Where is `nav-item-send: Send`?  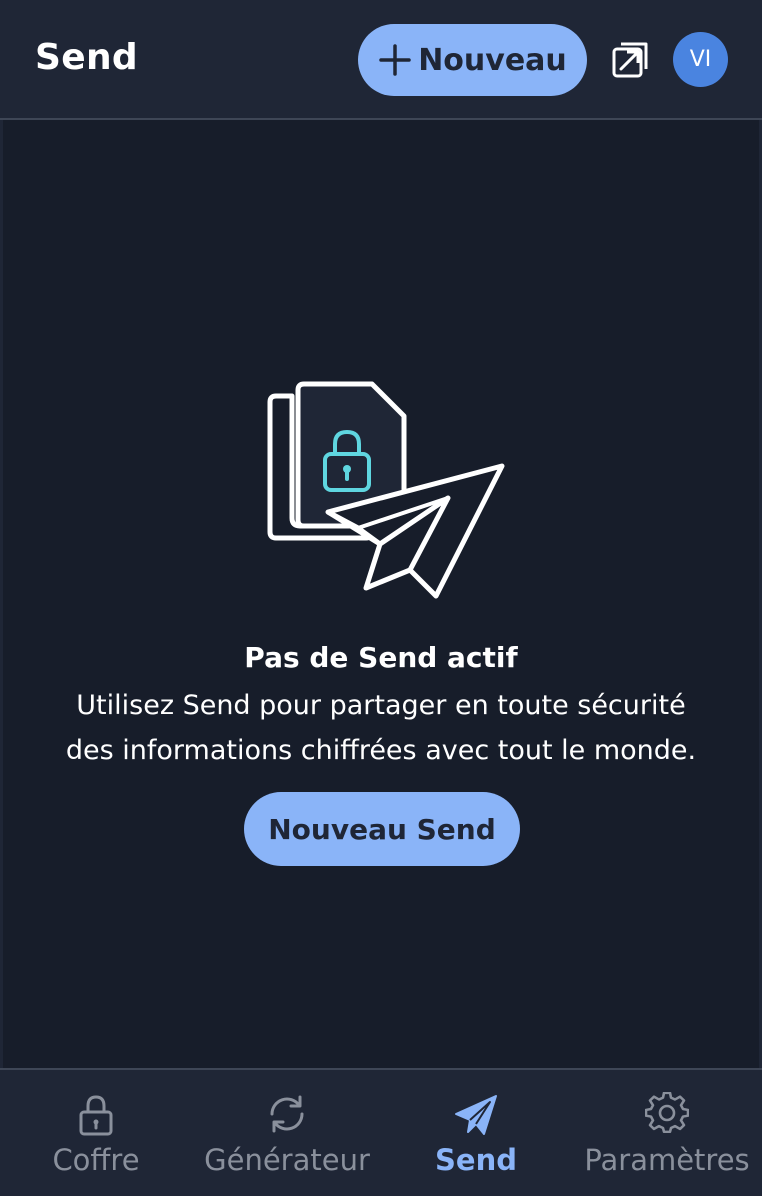 nav-item-send: Send is located at coordinates (476, 1133).